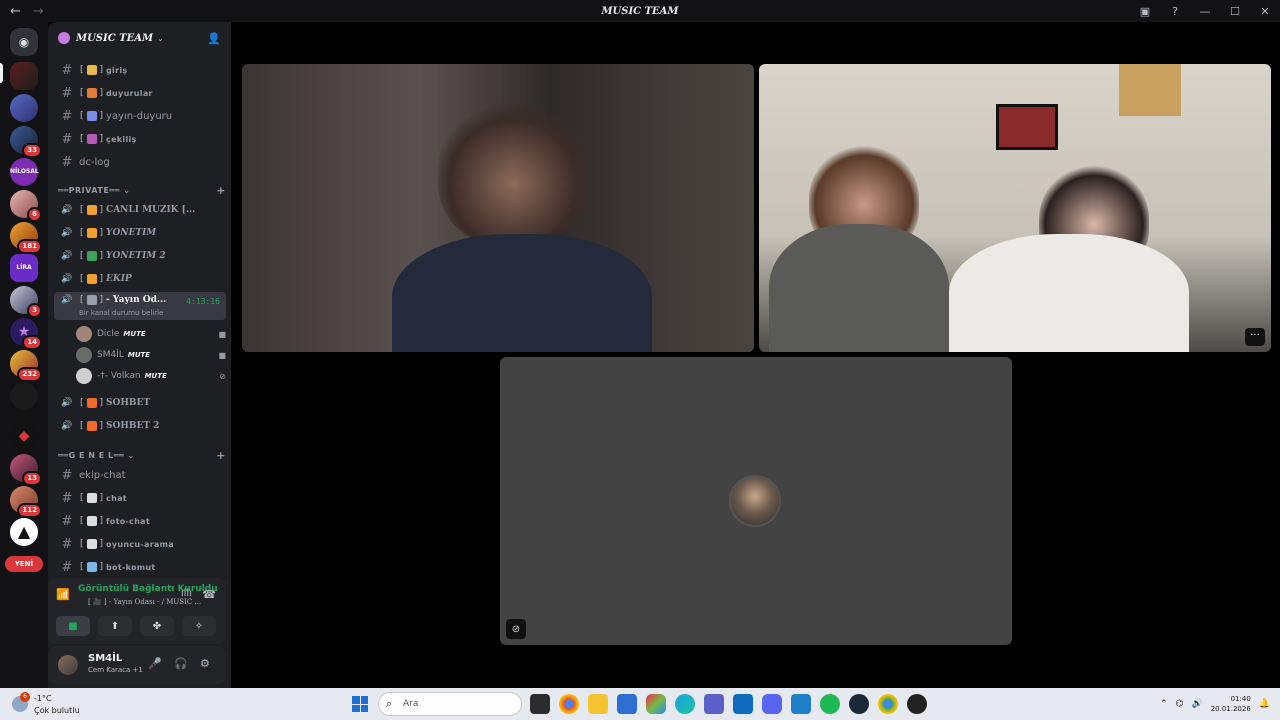 This screenshot has height=720, width=1280. What do you see at coordinates (214, 38) in the screenshot?
I see `invite-people-icon: 👤` at bounding box center [214, 38].